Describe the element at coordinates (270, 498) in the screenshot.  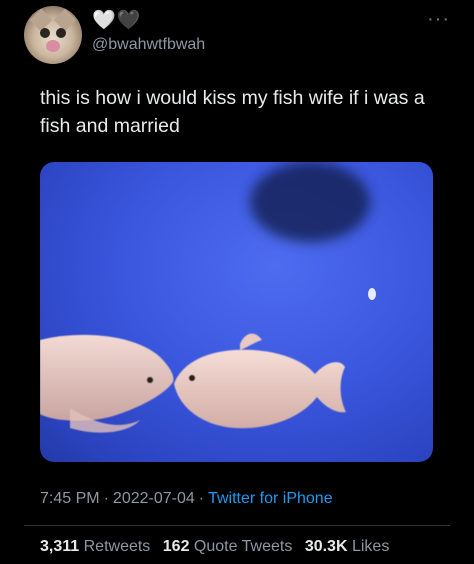
I see `tweet-source-link: Twitter for iPhone` at that location.